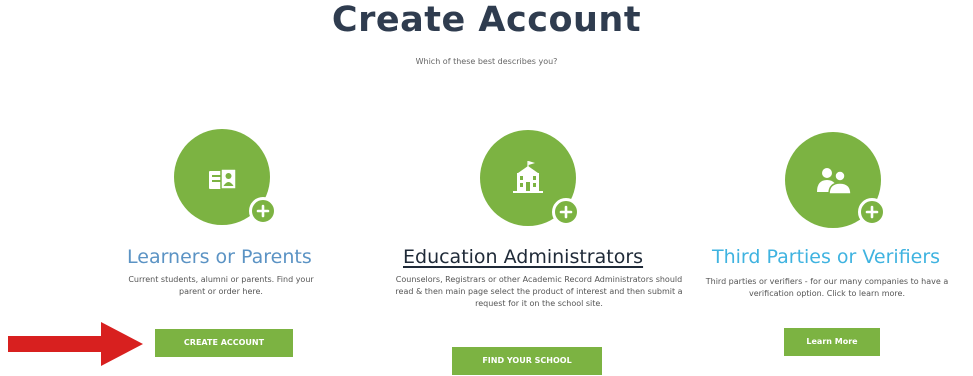  Describe the element at coordinates (566, 212) in the screenshot. I see `administrators-add-icon` at that location.